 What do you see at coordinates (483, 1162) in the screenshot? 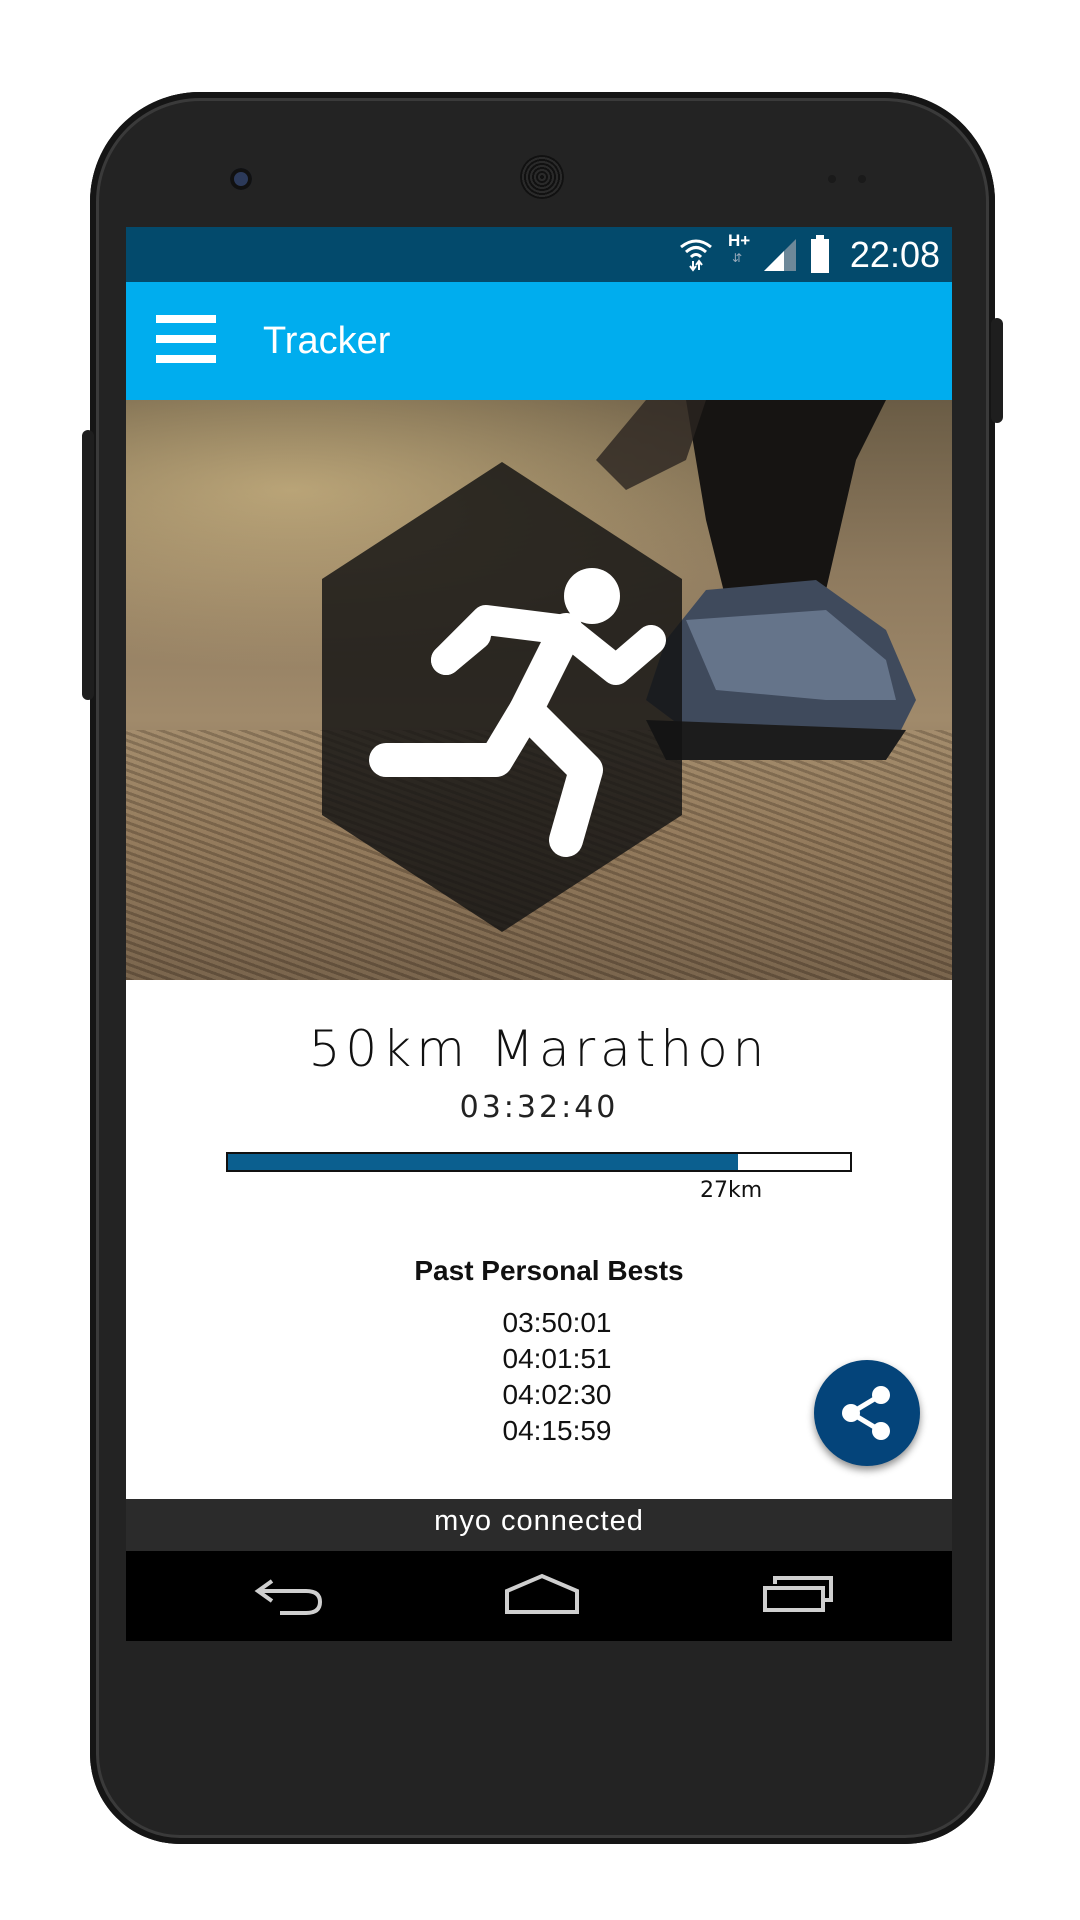
I see `progress-fill` at bounding box center [483, 1162].